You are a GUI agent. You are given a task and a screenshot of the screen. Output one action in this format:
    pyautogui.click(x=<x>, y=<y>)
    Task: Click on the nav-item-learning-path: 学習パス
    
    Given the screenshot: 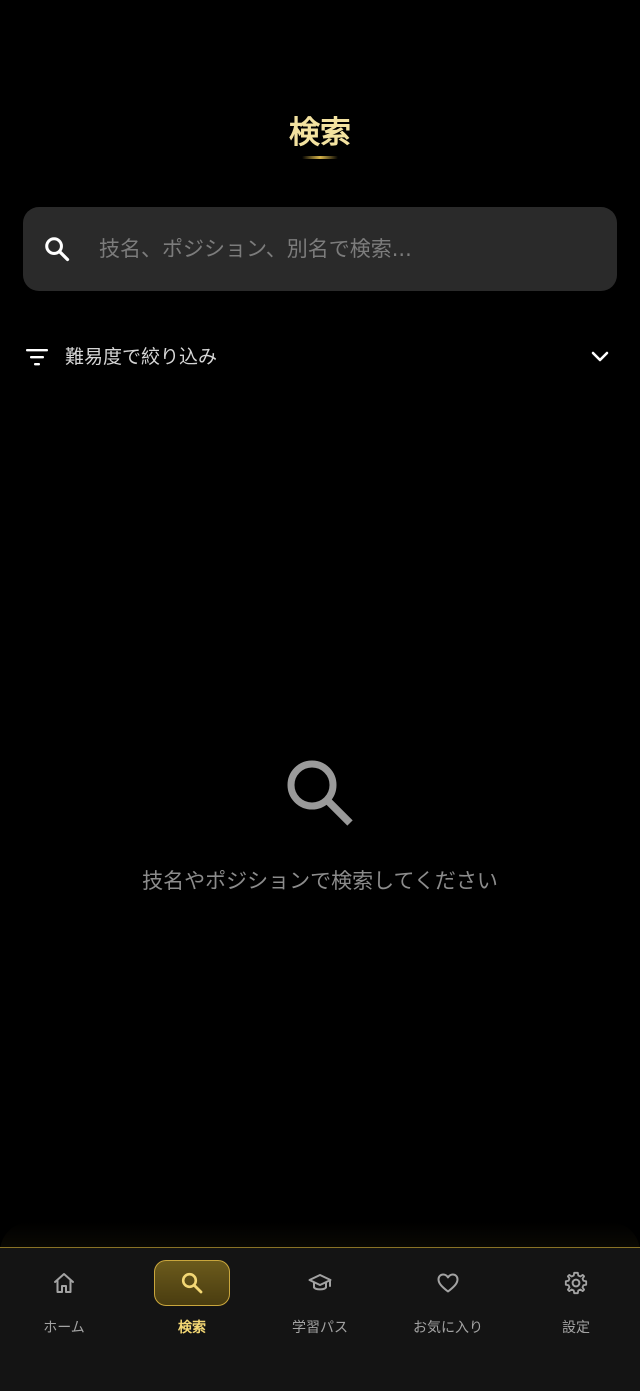 What is the action you would take?
    pyautogui.click(x=320, y=1300)
    